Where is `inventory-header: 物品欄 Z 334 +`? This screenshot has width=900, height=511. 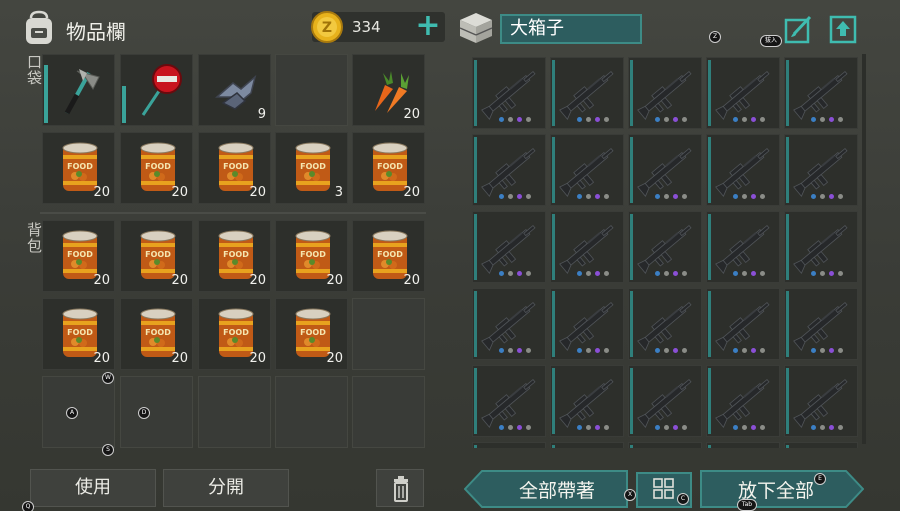 inventory-header: 物品欄 Z 334 + is located at coordinates (233, 28).